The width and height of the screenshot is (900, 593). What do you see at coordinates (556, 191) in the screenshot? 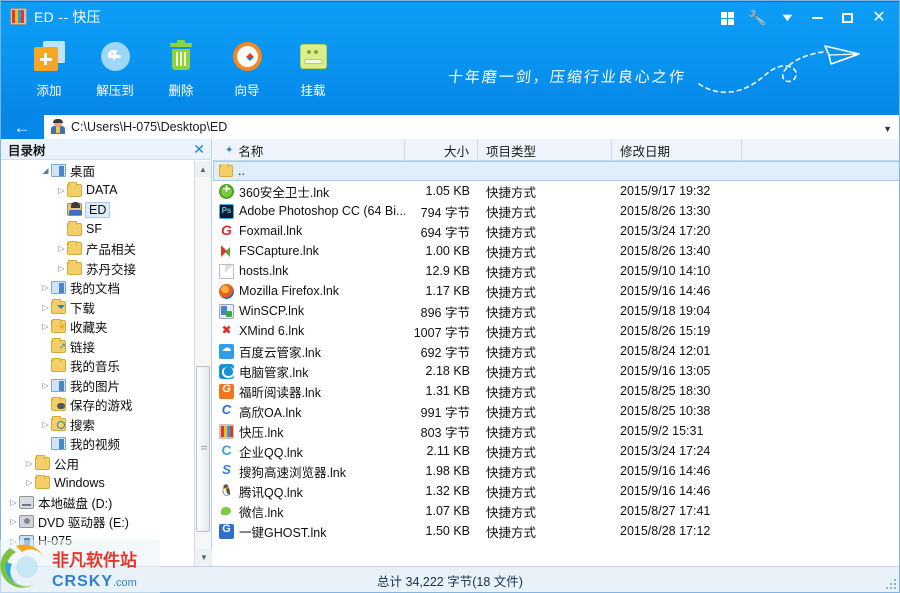
I see `table-row: 360安全卫士.lnk 1.05 KB 快捷方式 2015/9/17 19:32` at bounding box center [556, 191].